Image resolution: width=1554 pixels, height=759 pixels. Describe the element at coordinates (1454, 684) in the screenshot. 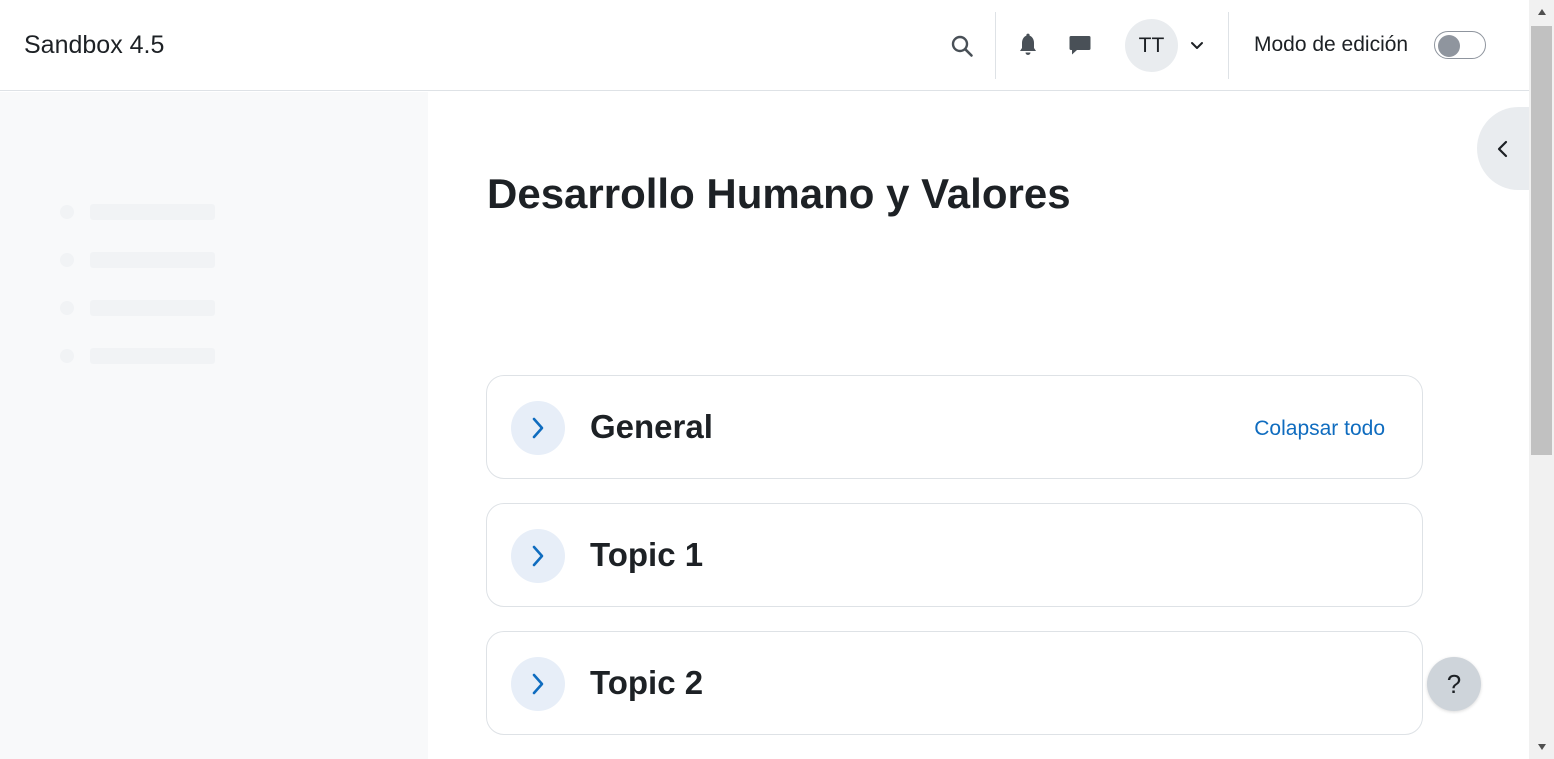

I see `help-button: ?` at that location.